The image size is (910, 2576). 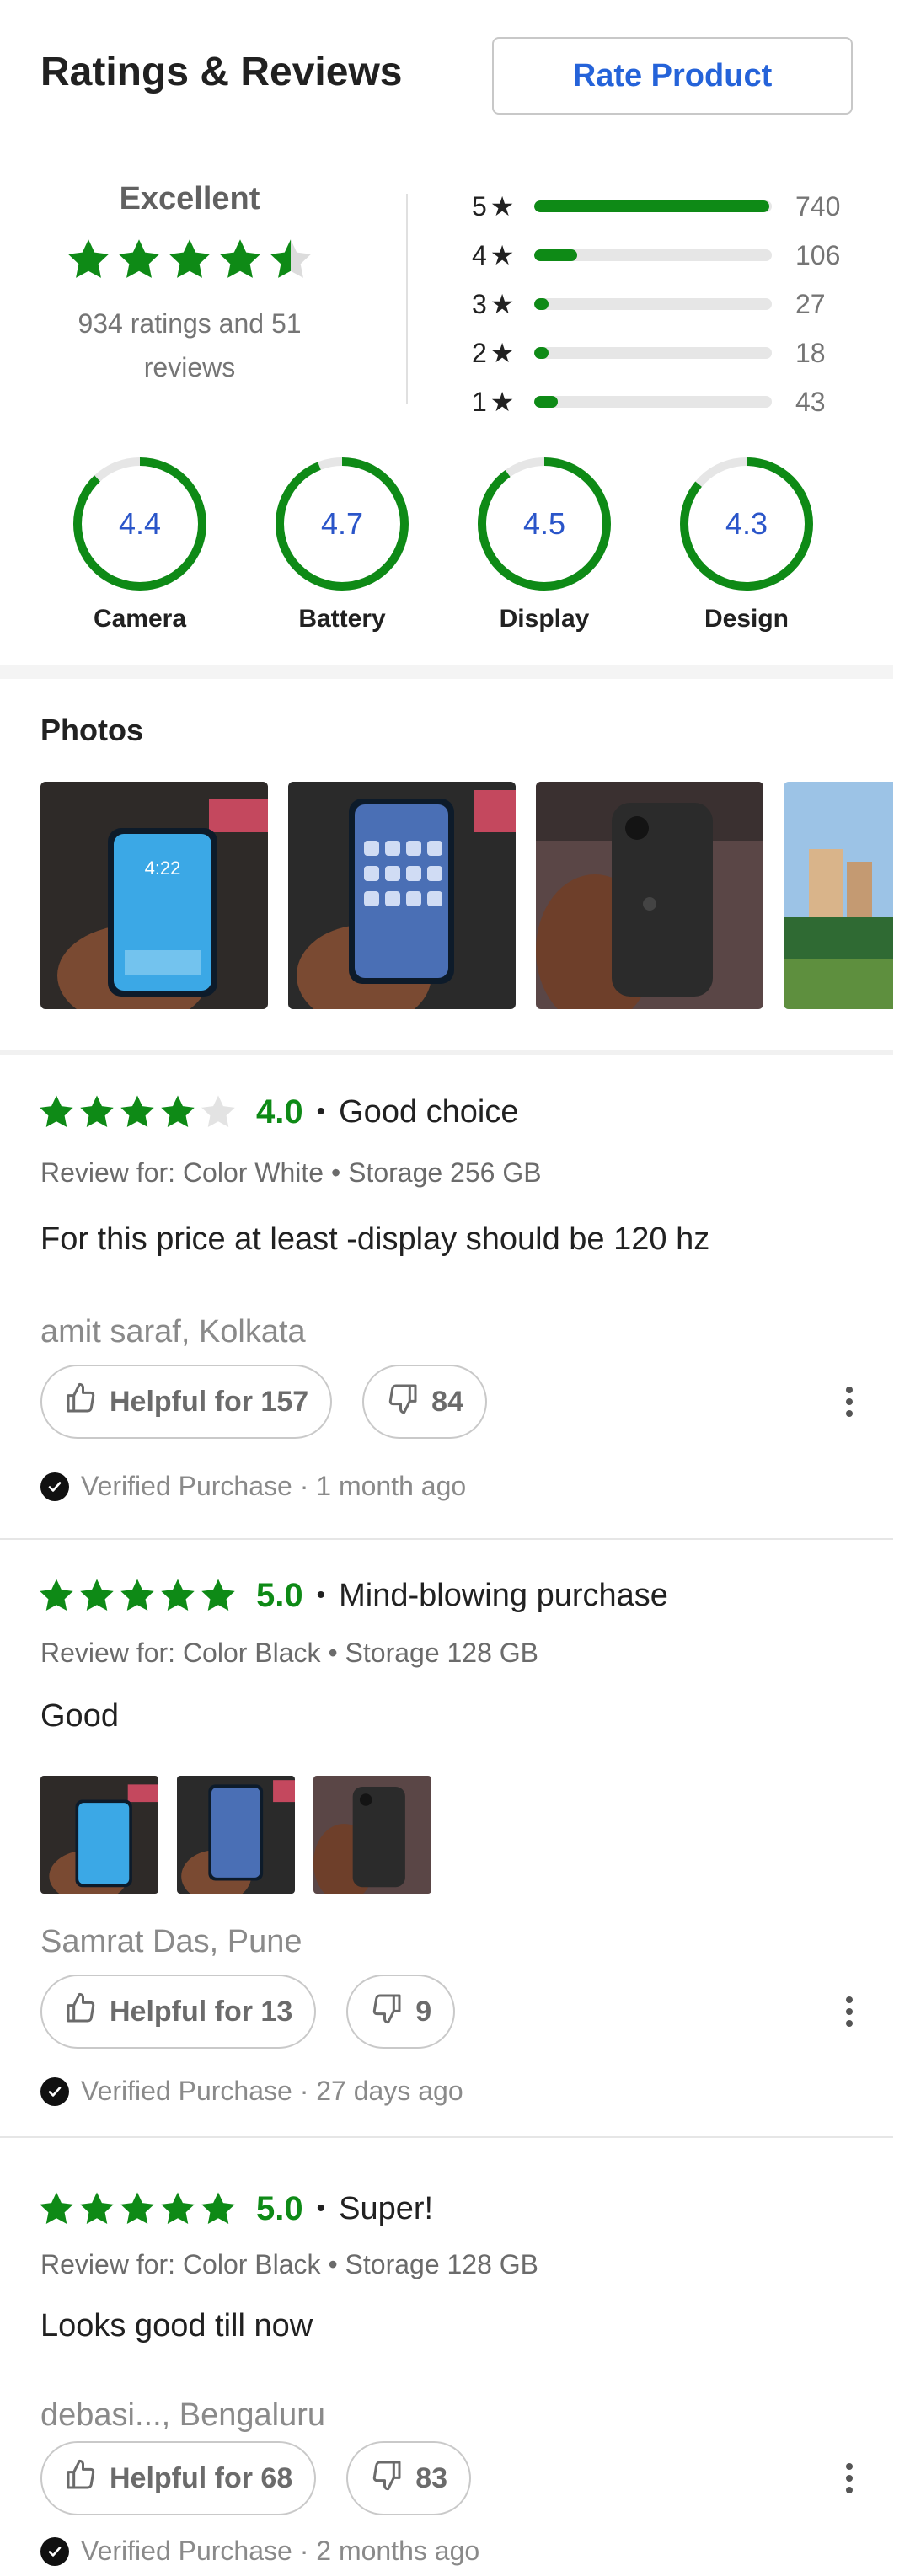 I want to click on dist-row-3: 3 ★ 27, so click(x=670, y=304).